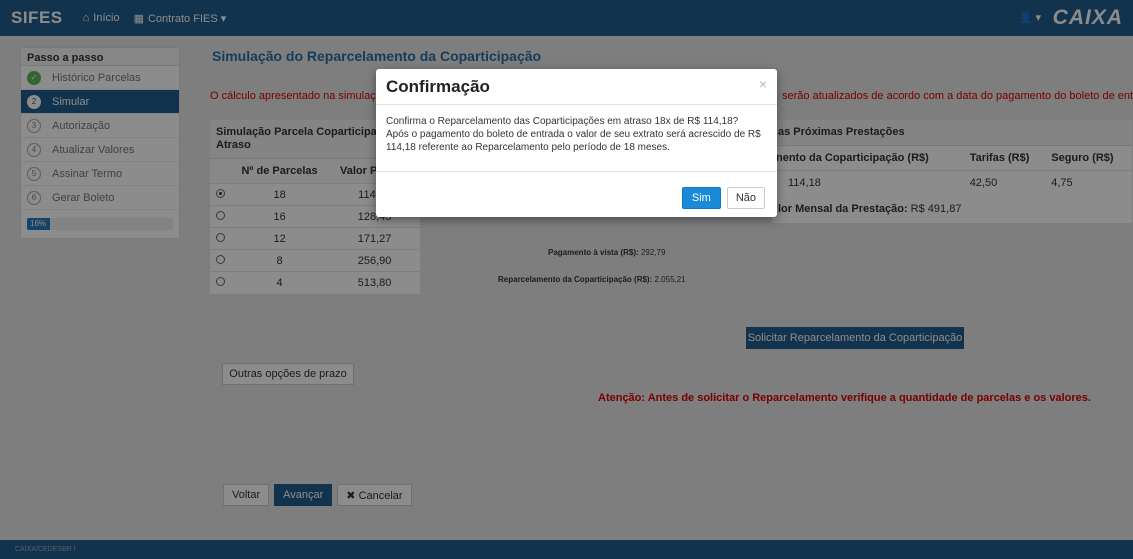 The width and height of the screenshot is (1133, 559). I want to click on sim-button: Sim, so click(701, 198).